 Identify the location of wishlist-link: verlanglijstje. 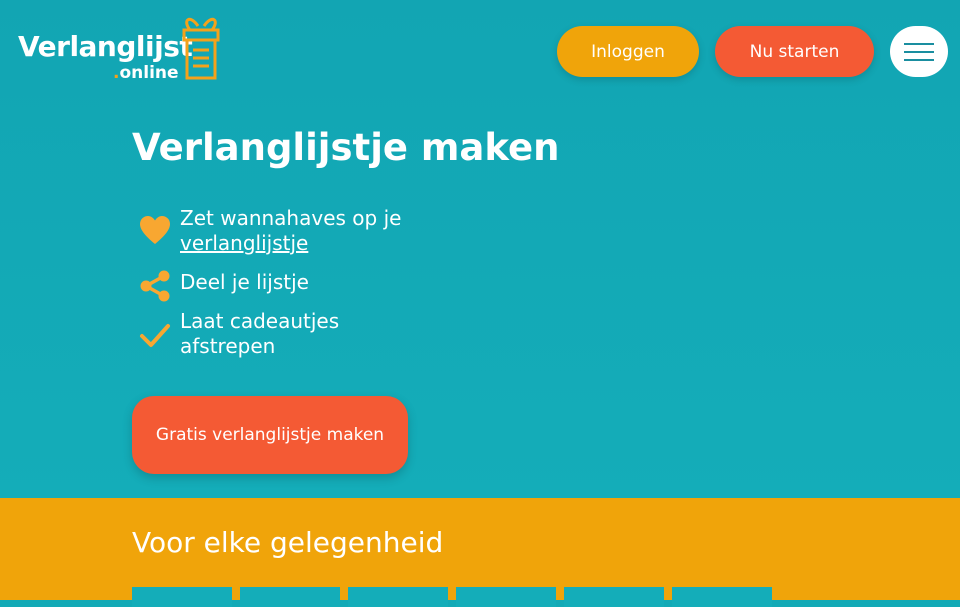
(244, 243).